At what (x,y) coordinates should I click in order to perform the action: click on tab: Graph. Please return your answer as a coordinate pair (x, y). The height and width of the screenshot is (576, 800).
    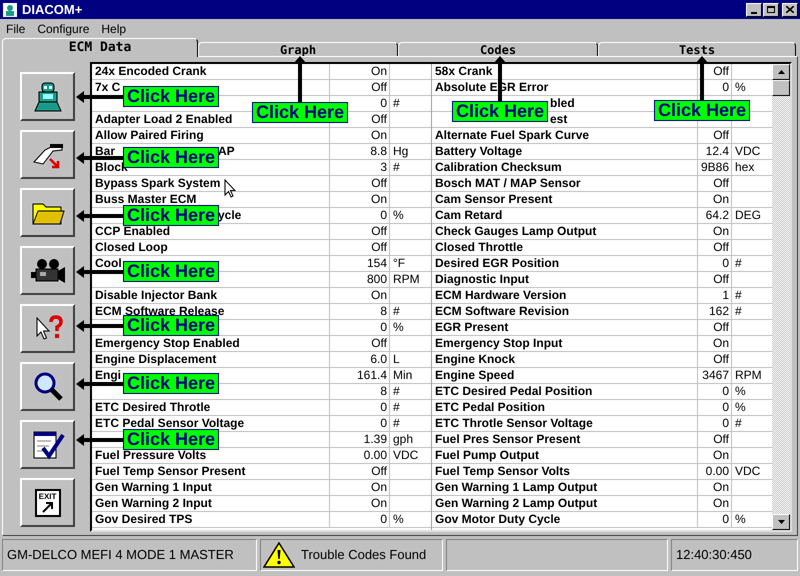
    Looking at the image, I should click on (298, 49).